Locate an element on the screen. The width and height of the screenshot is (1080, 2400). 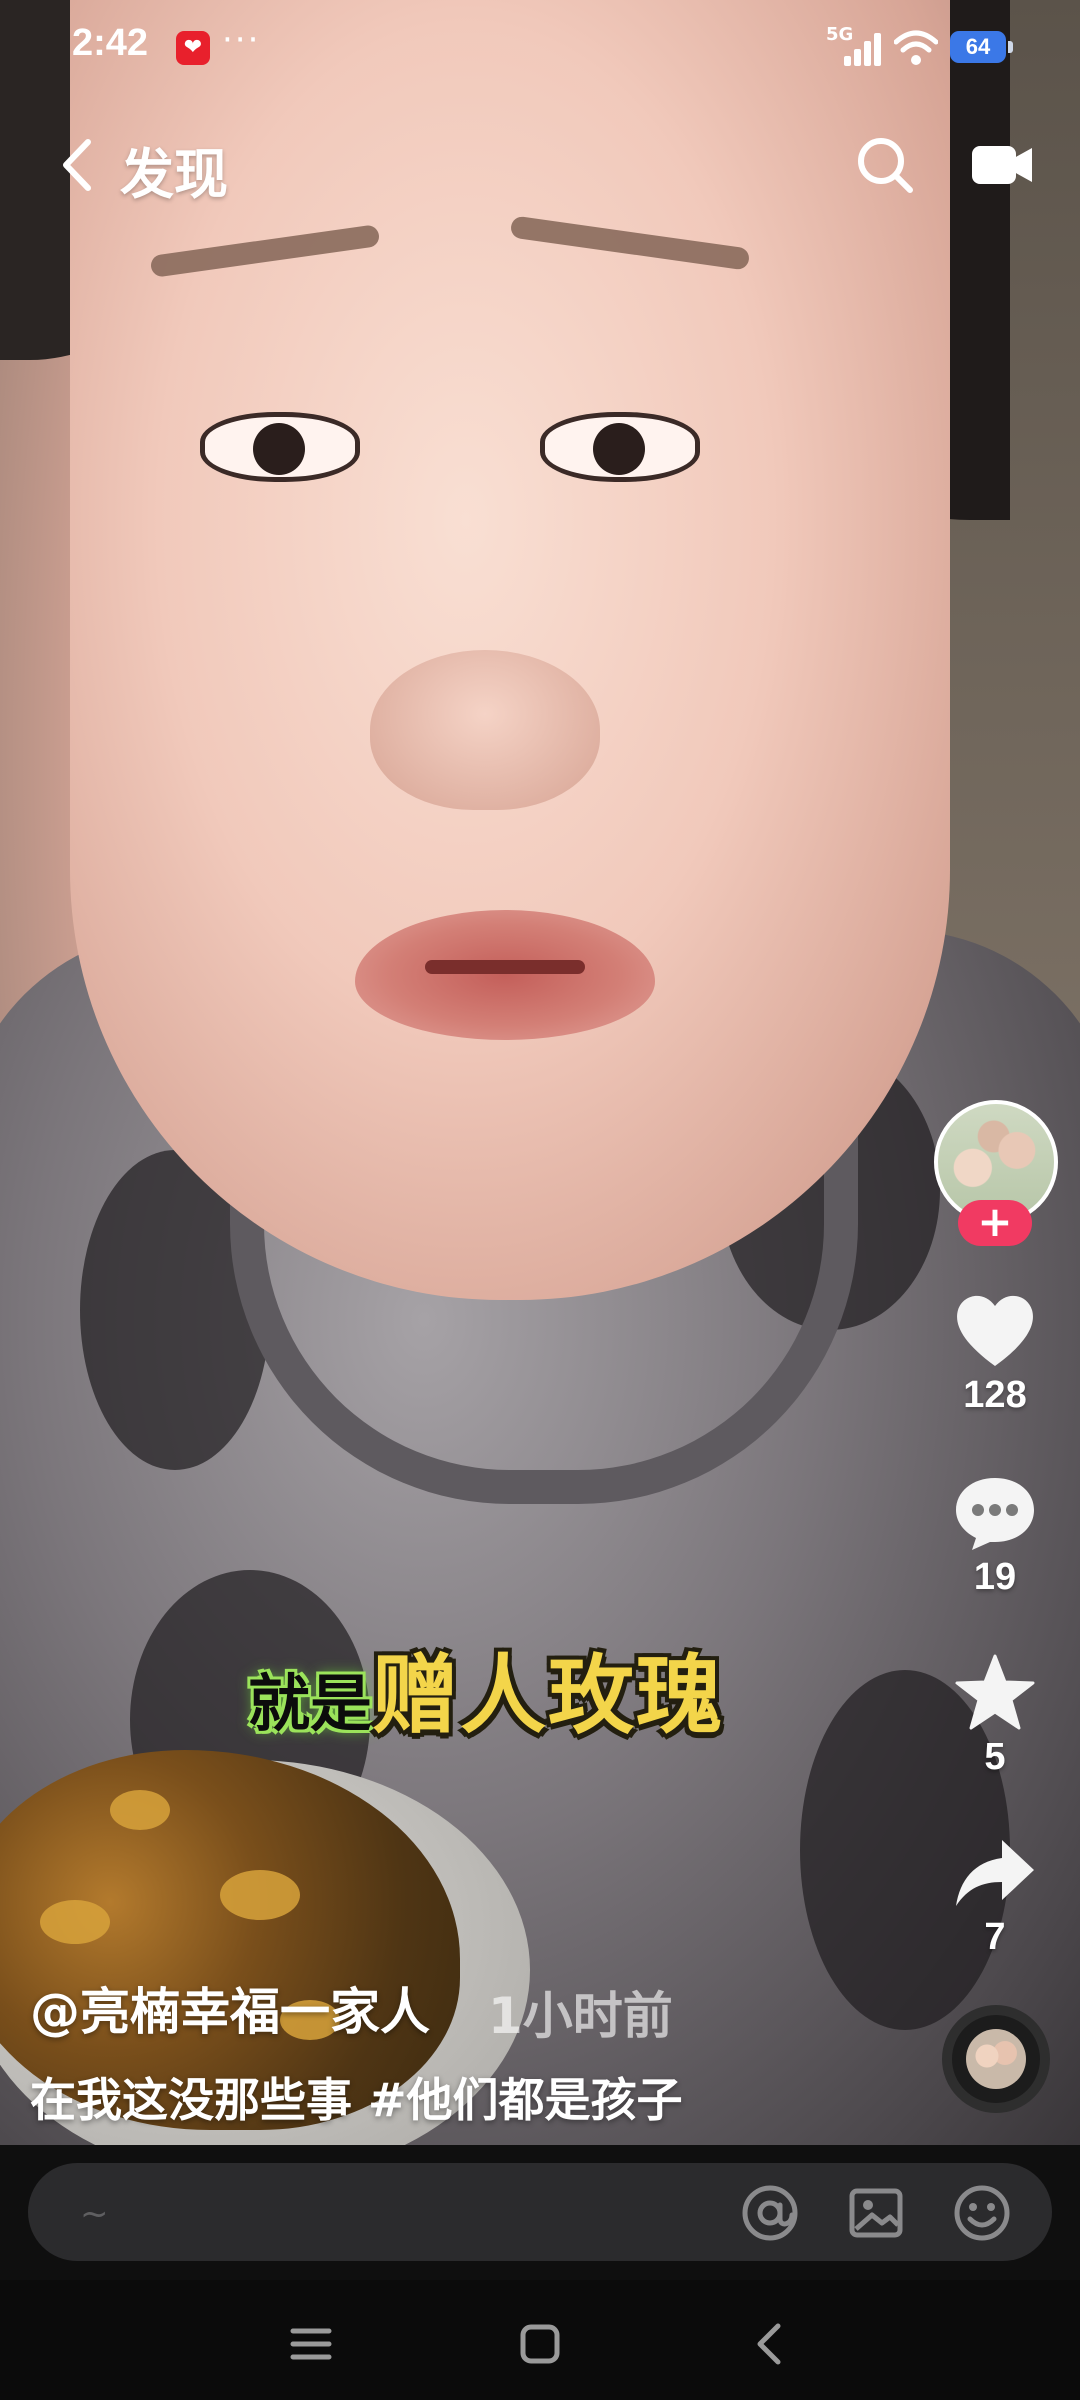
share-button: 7 is located at coordinates (995, 1895).